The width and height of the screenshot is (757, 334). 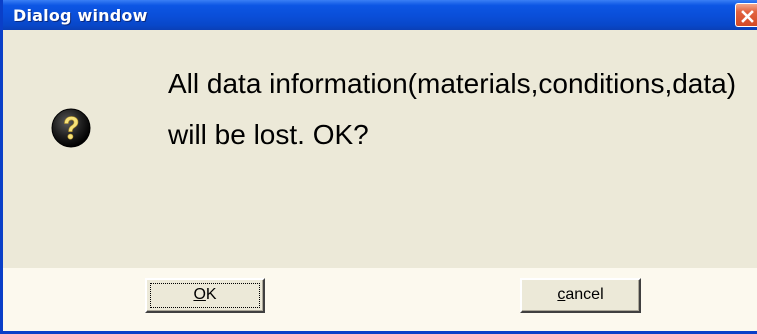 What do you see at coordinates (211, 294) in the screenshot?
I see `ok-label-rest: K` at bounding box center [211, 294].